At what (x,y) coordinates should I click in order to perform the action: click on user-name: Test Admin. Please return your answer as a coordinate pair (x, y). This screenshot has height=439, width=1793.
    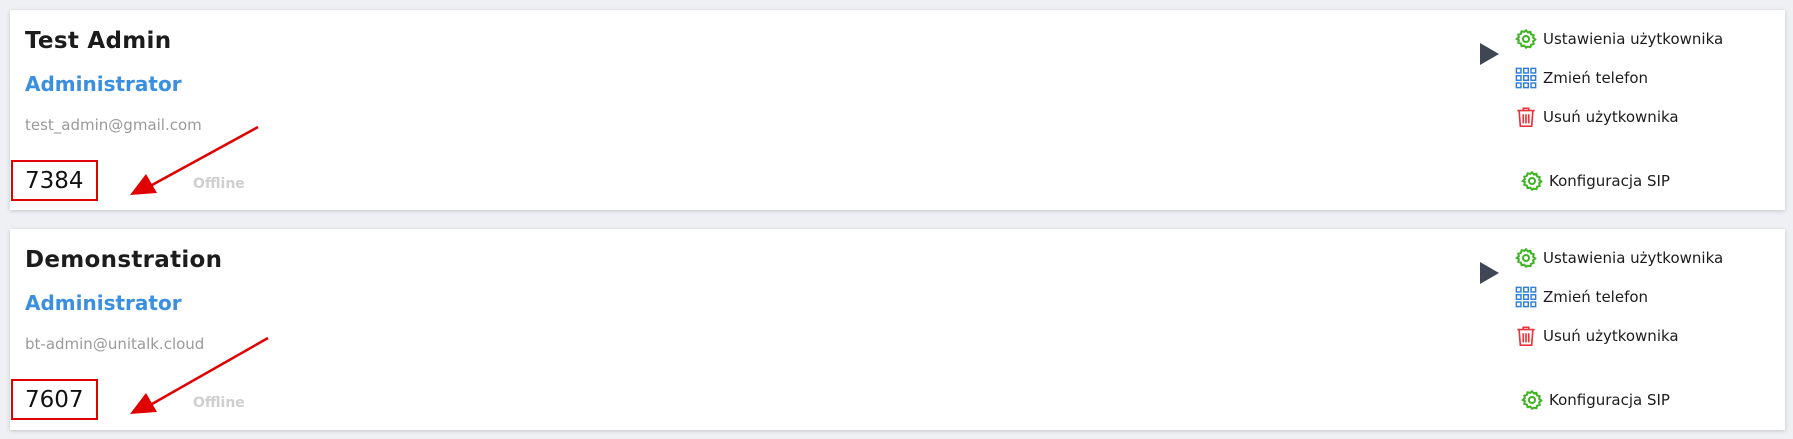
    Looking at the image, I should click on (98, 41).